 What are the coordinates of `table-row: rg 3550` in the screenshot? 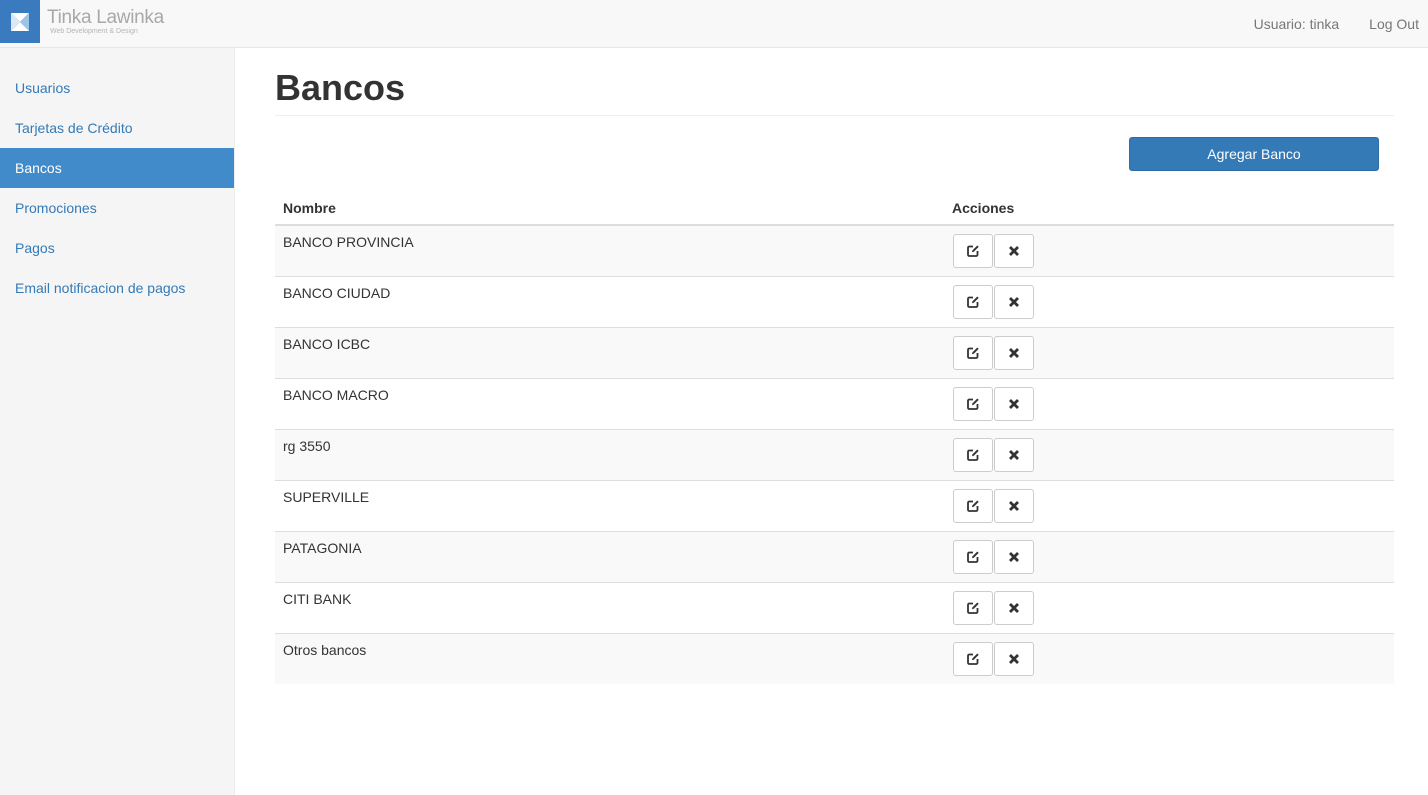 It's located at (834, 455).